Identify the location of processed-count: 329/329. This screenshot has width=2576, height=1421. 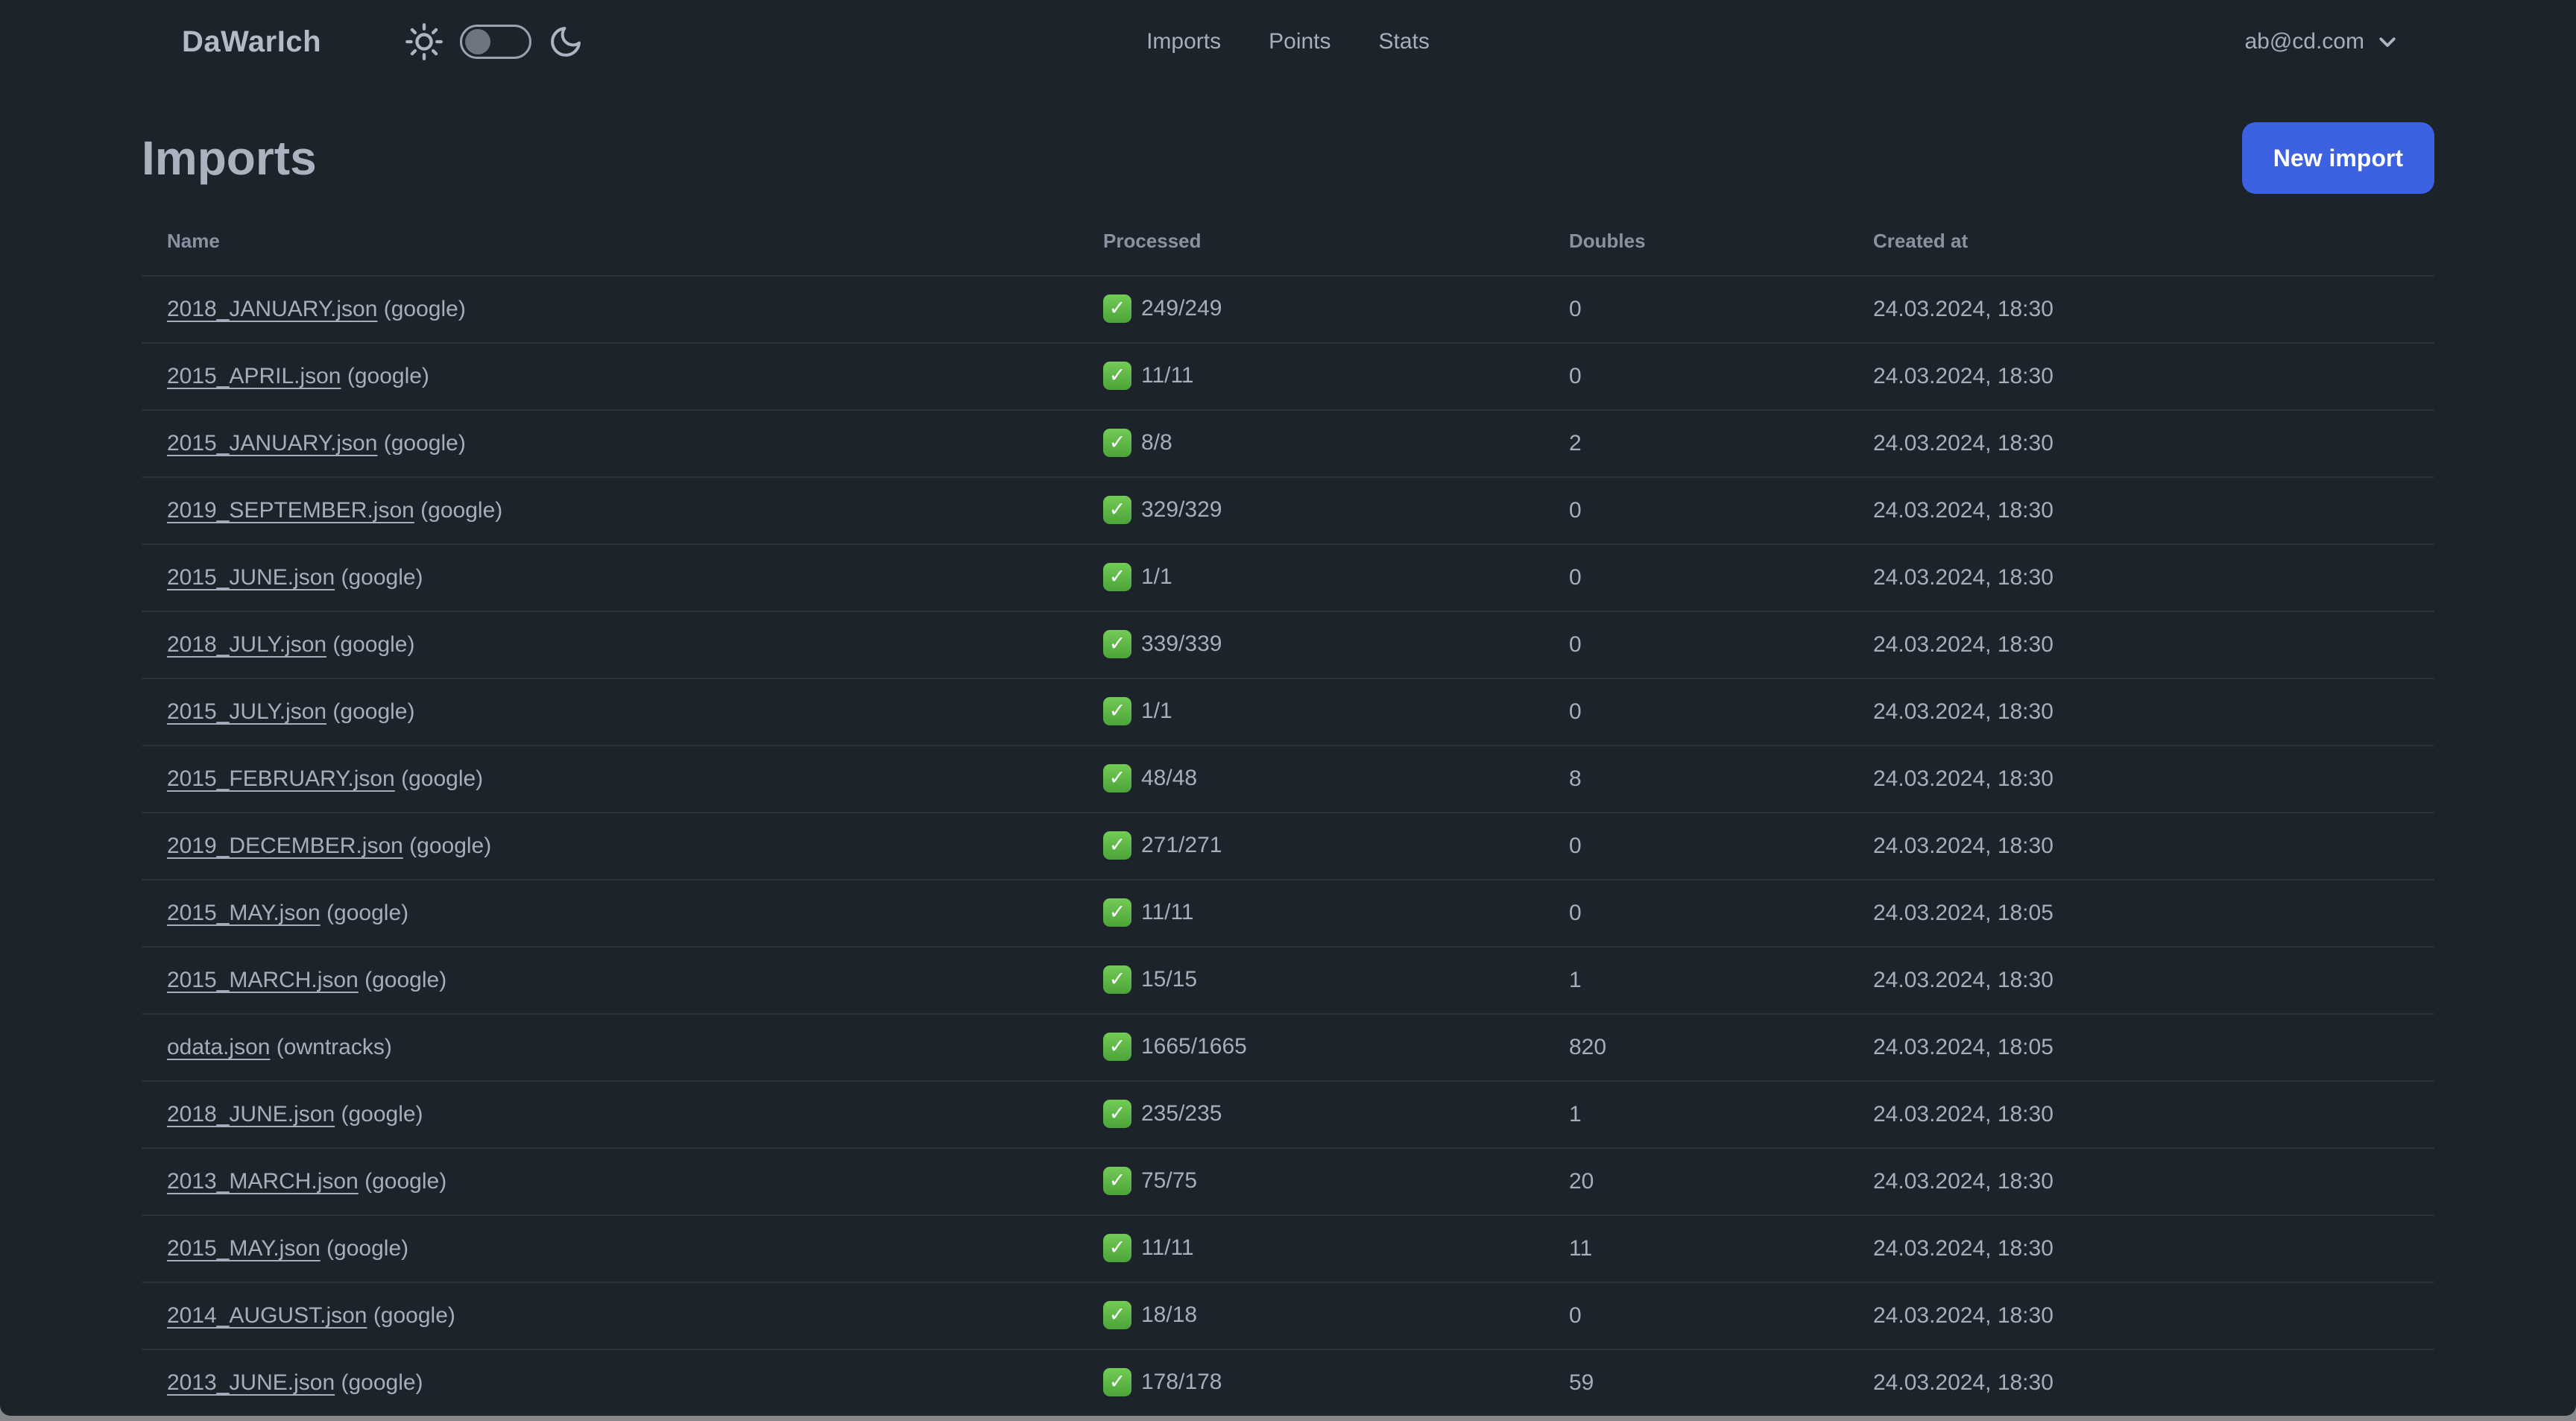
(1181, 510).